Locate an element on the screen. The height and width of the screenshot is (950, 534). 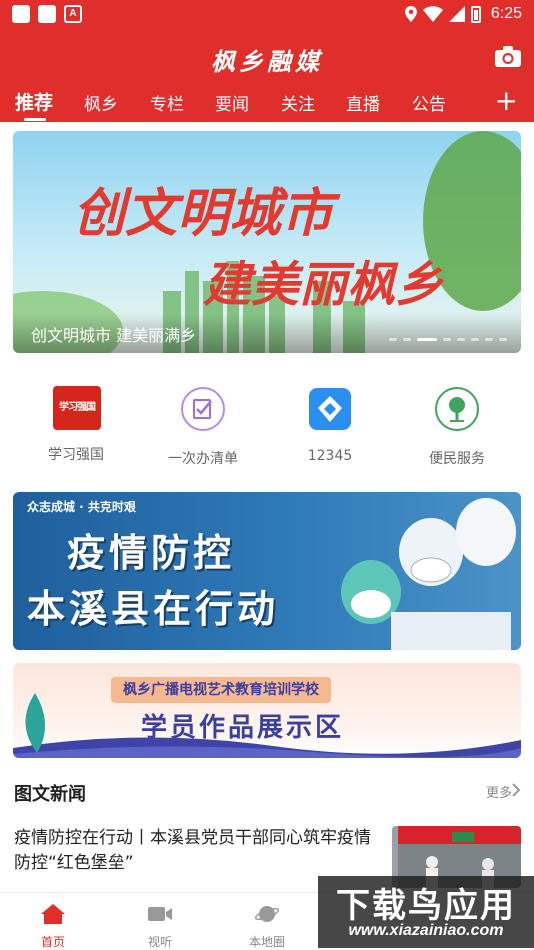
watermark: 下载鸟应用 www.xiazainiao.com is located at coordinates (426, 912).